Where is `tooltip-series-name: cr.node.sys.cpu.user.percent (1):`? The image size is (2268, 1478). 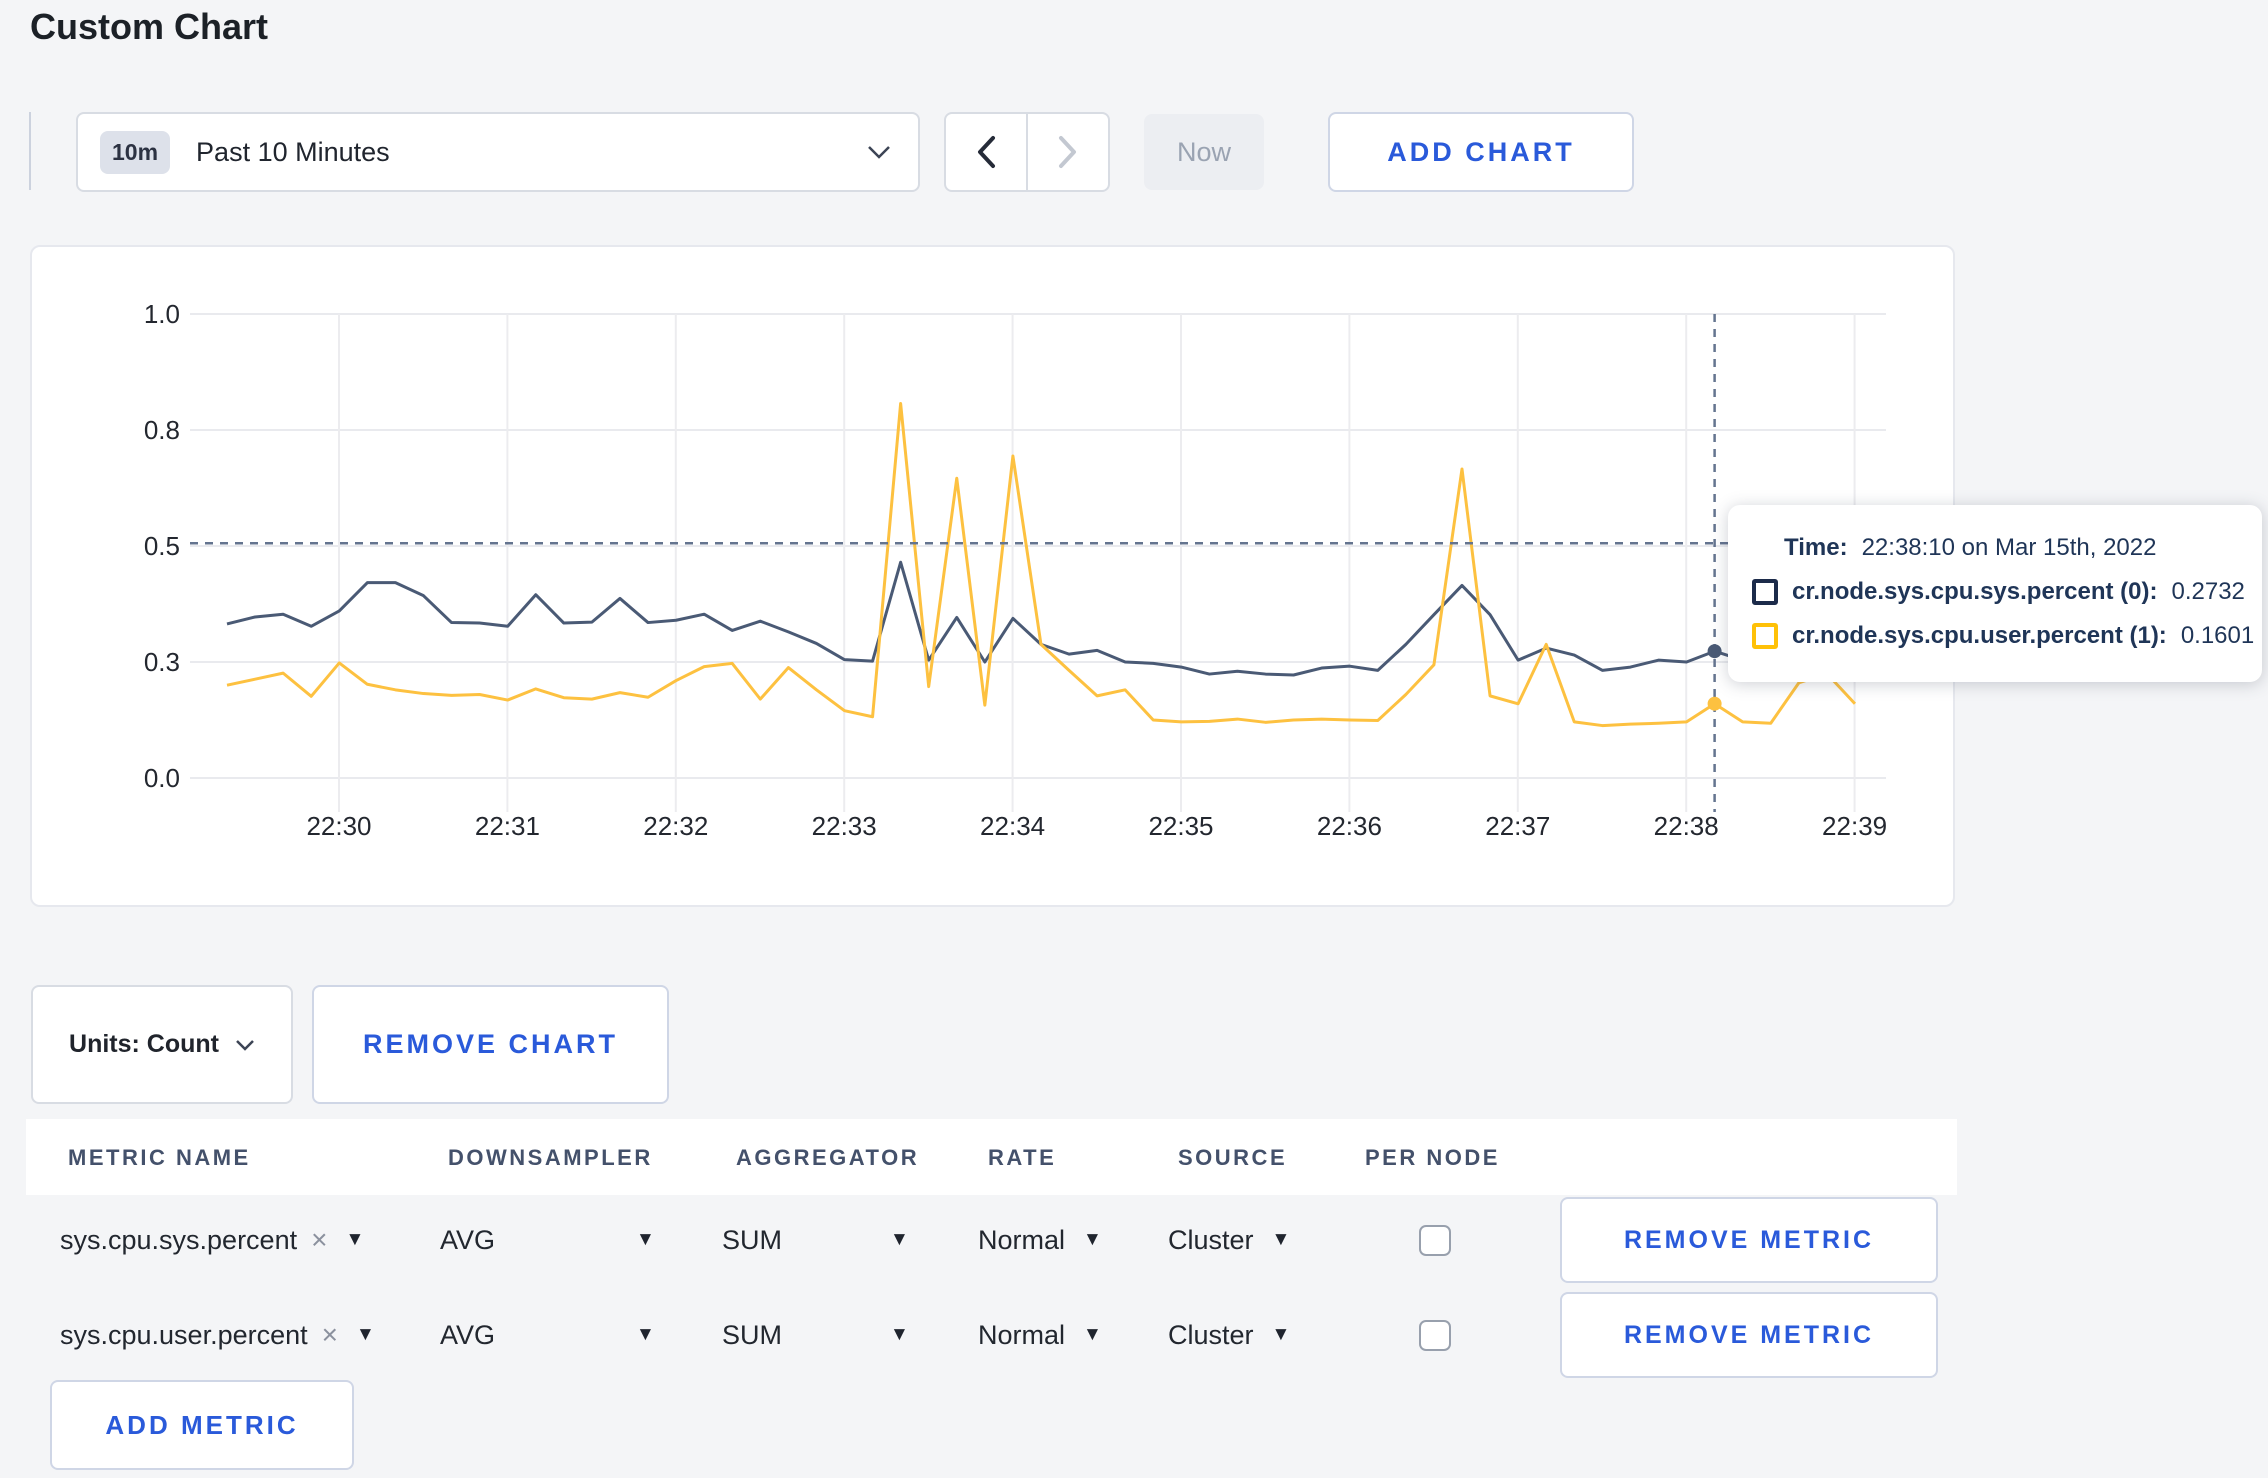 tooltip-series-name: cr.node.sys.cpu.user.percent (1): is located at coordinates (1979, 635).